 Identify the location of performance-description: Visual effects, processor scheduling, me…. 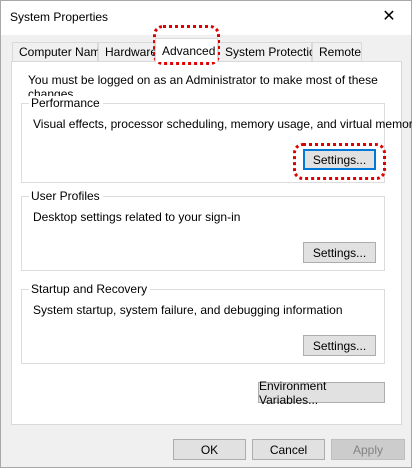
(222, 124).